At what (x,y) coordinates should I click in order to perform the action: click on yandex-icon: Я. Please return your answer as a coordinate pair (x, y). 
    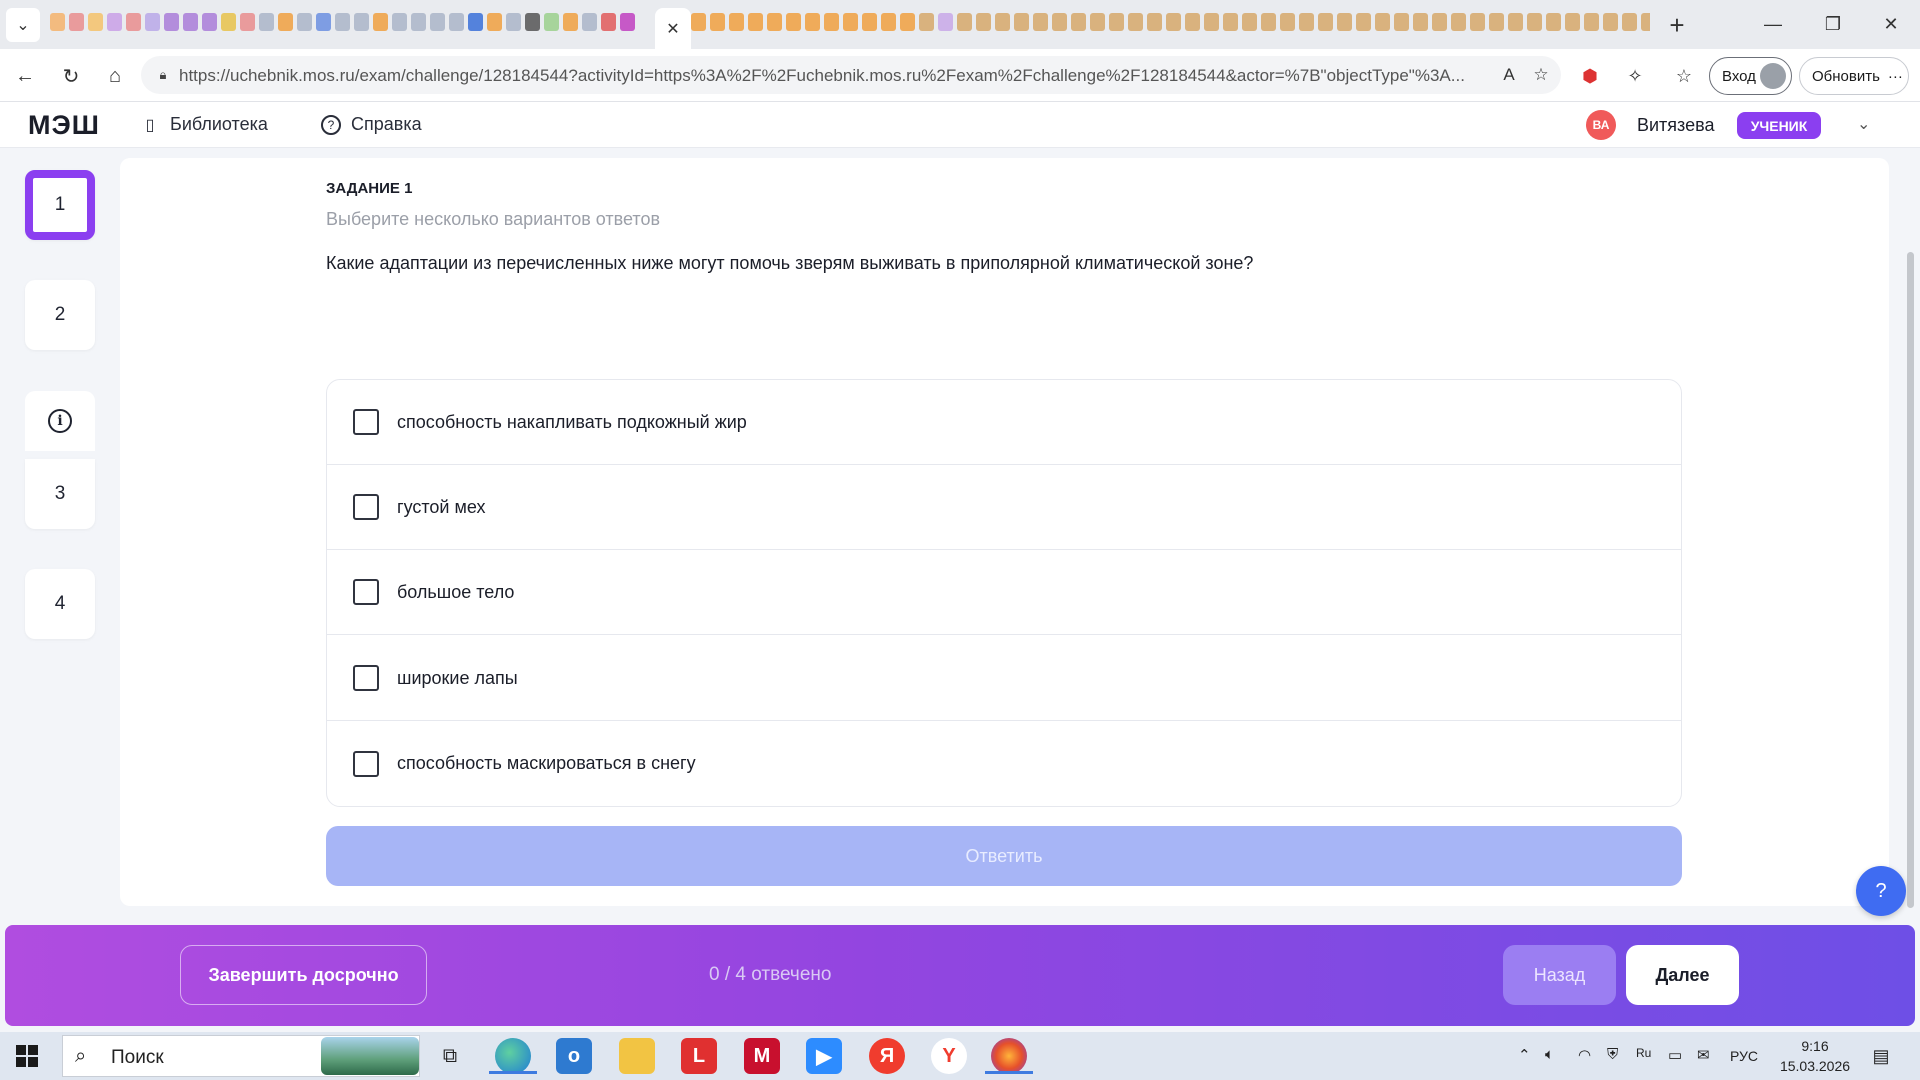
    Looking at the image, I should click on (887, 1056).